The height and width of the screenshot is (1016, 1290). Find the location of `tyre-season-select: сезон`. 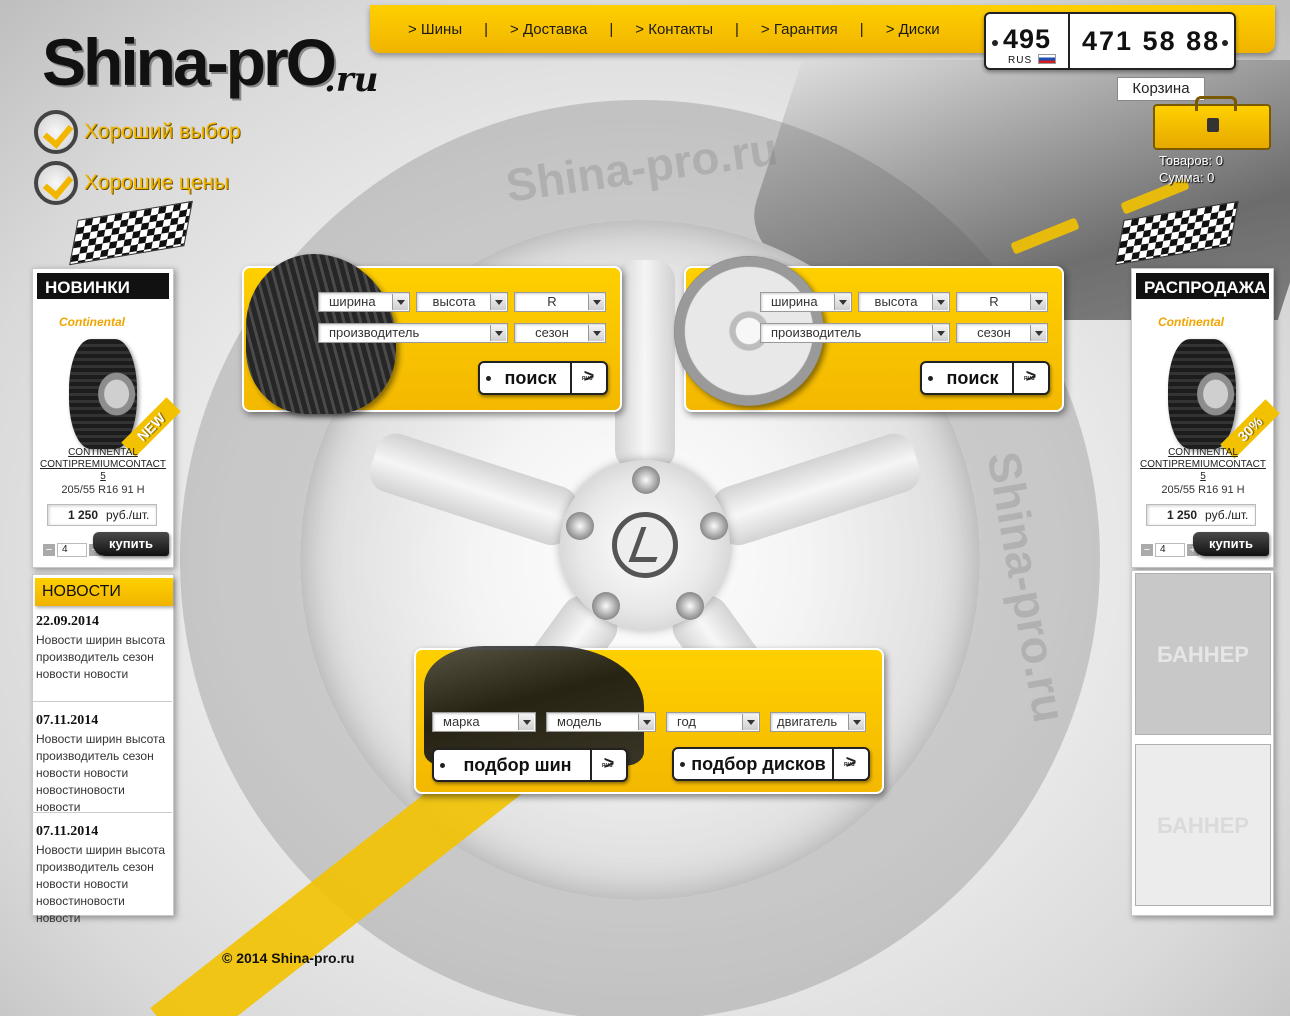

tyre-season-select: сезон is located at coordinates (560, 333).